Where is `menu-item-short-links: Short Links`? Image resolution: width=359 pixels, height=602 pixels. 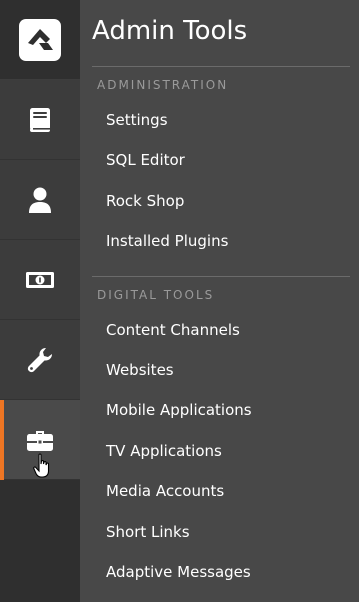
menu-item-short-links: Short Links is located at coordinates (148, 532).